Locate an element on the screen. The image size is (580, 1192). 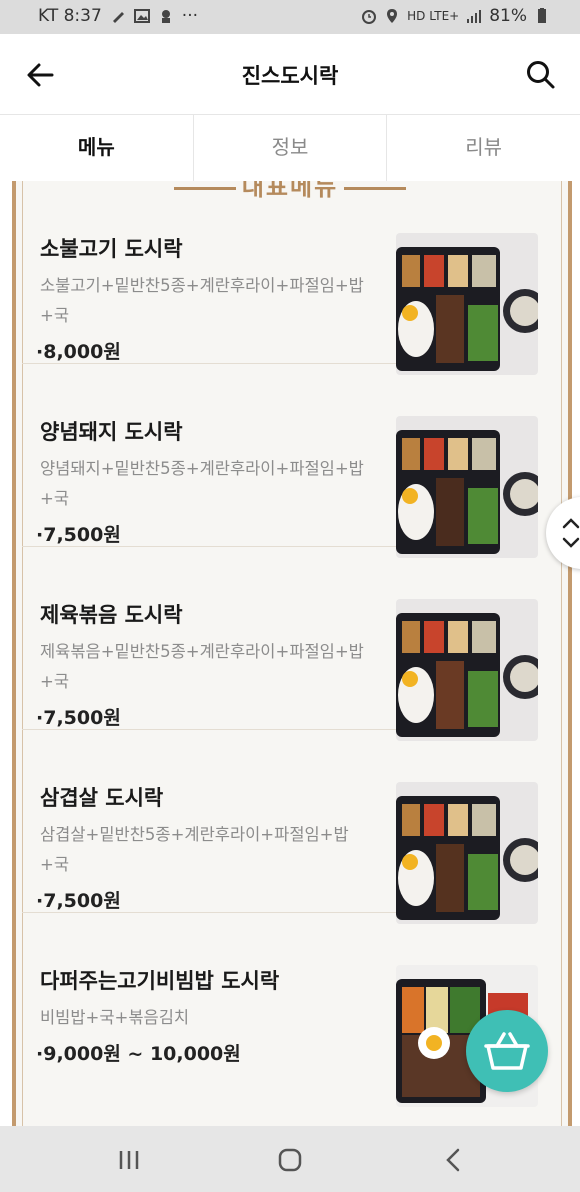
basket-icon is located at coordinates (507, 1051).